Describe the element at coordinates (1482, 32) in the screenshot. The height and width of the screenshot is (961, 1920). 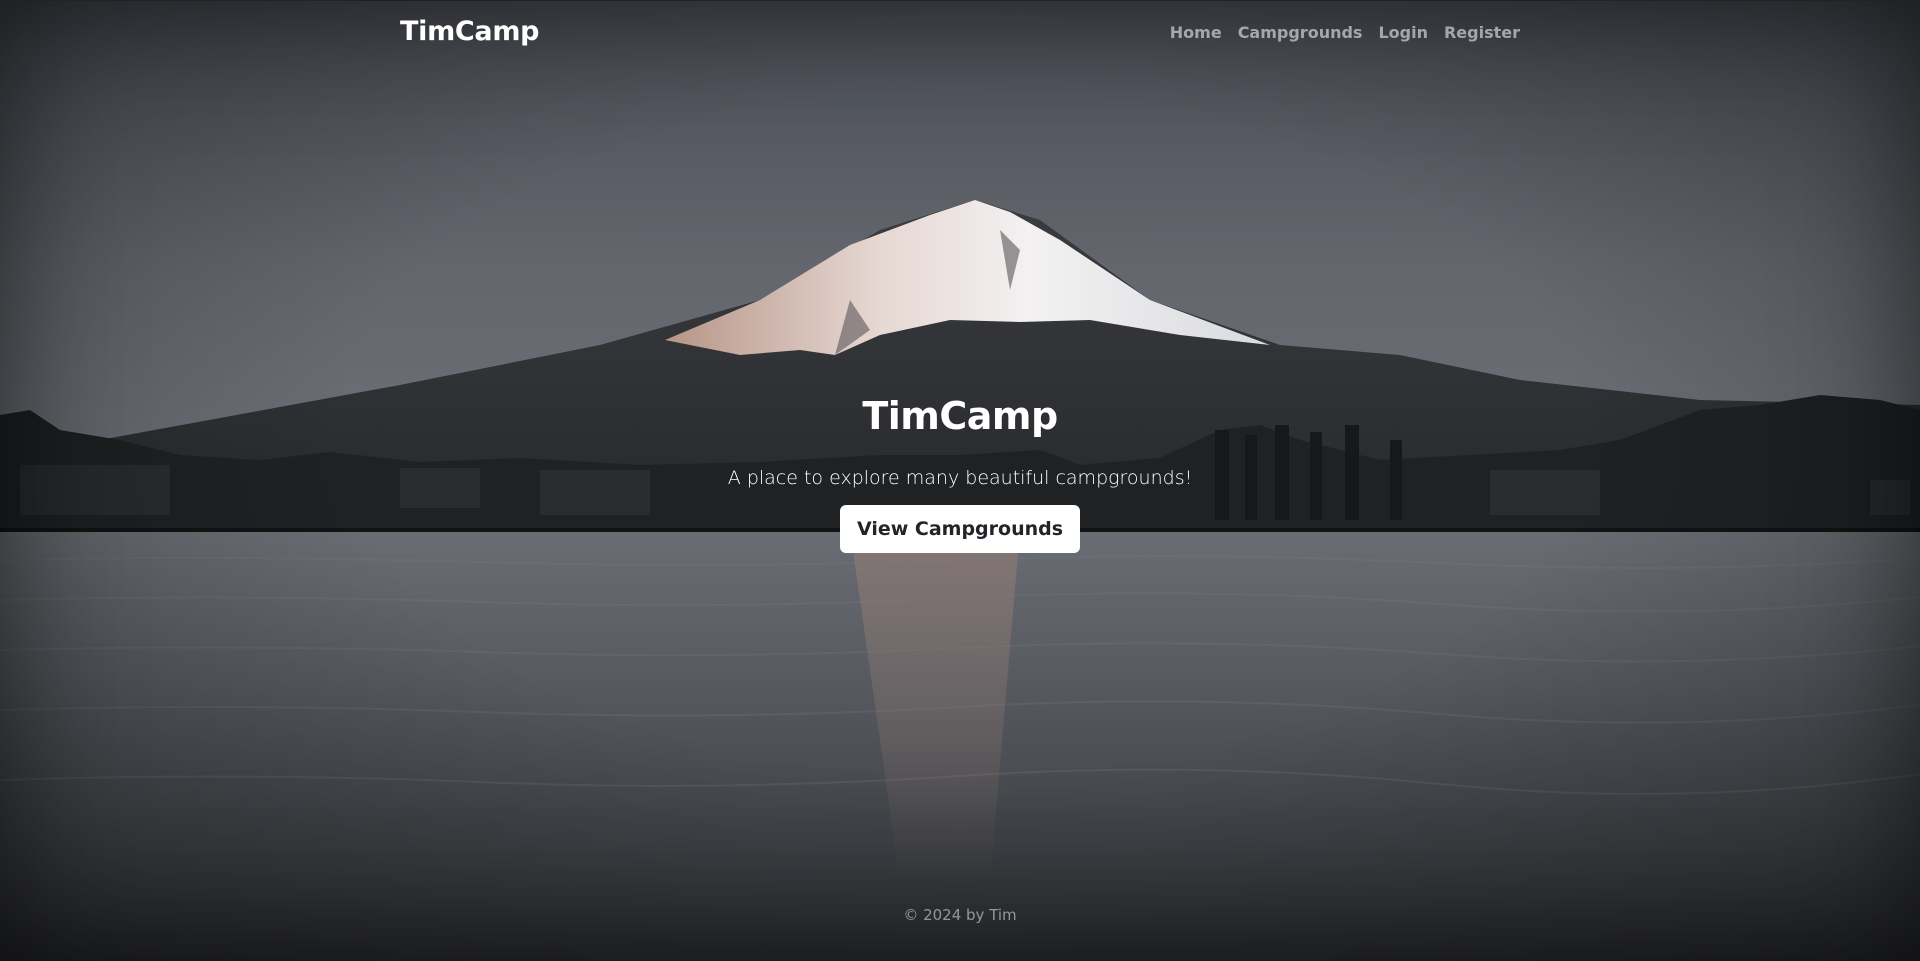
I see `nav-register-link: Register` at that location.